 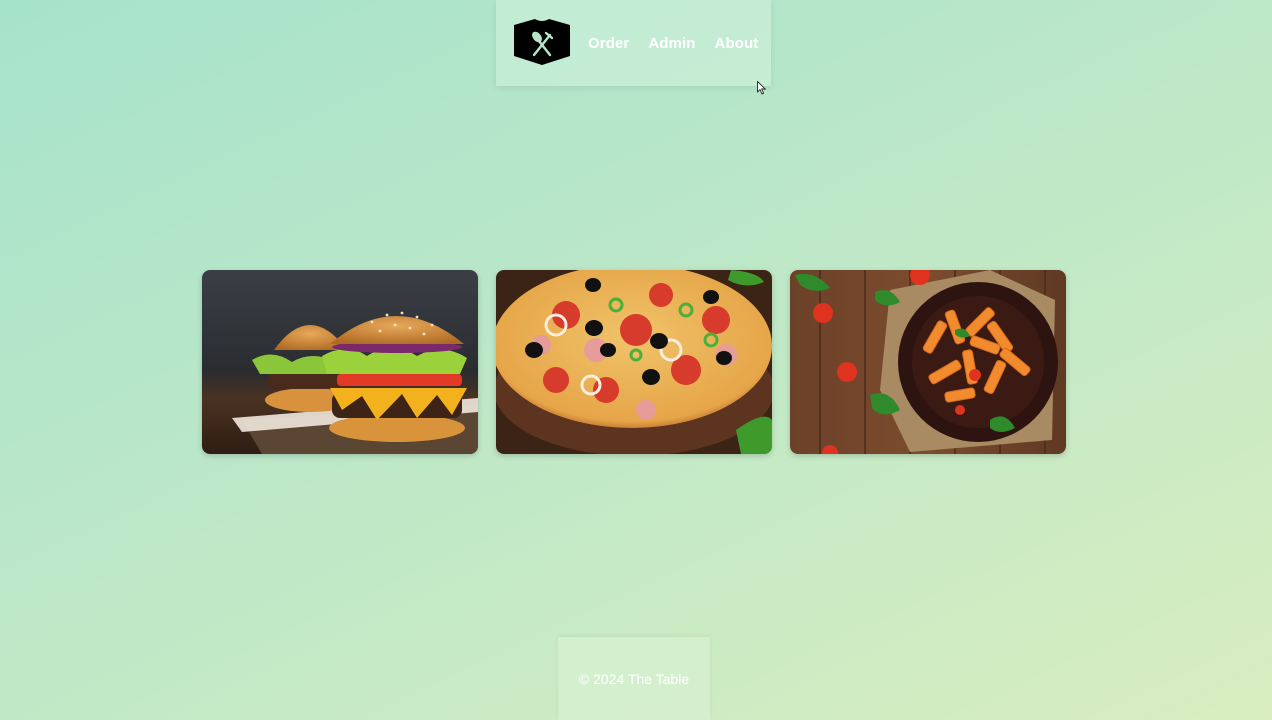 What do you see at coordinates (762, 88) in the screenshot?
I see `mouse-pointer-icon` at bounding box center [762, 88].